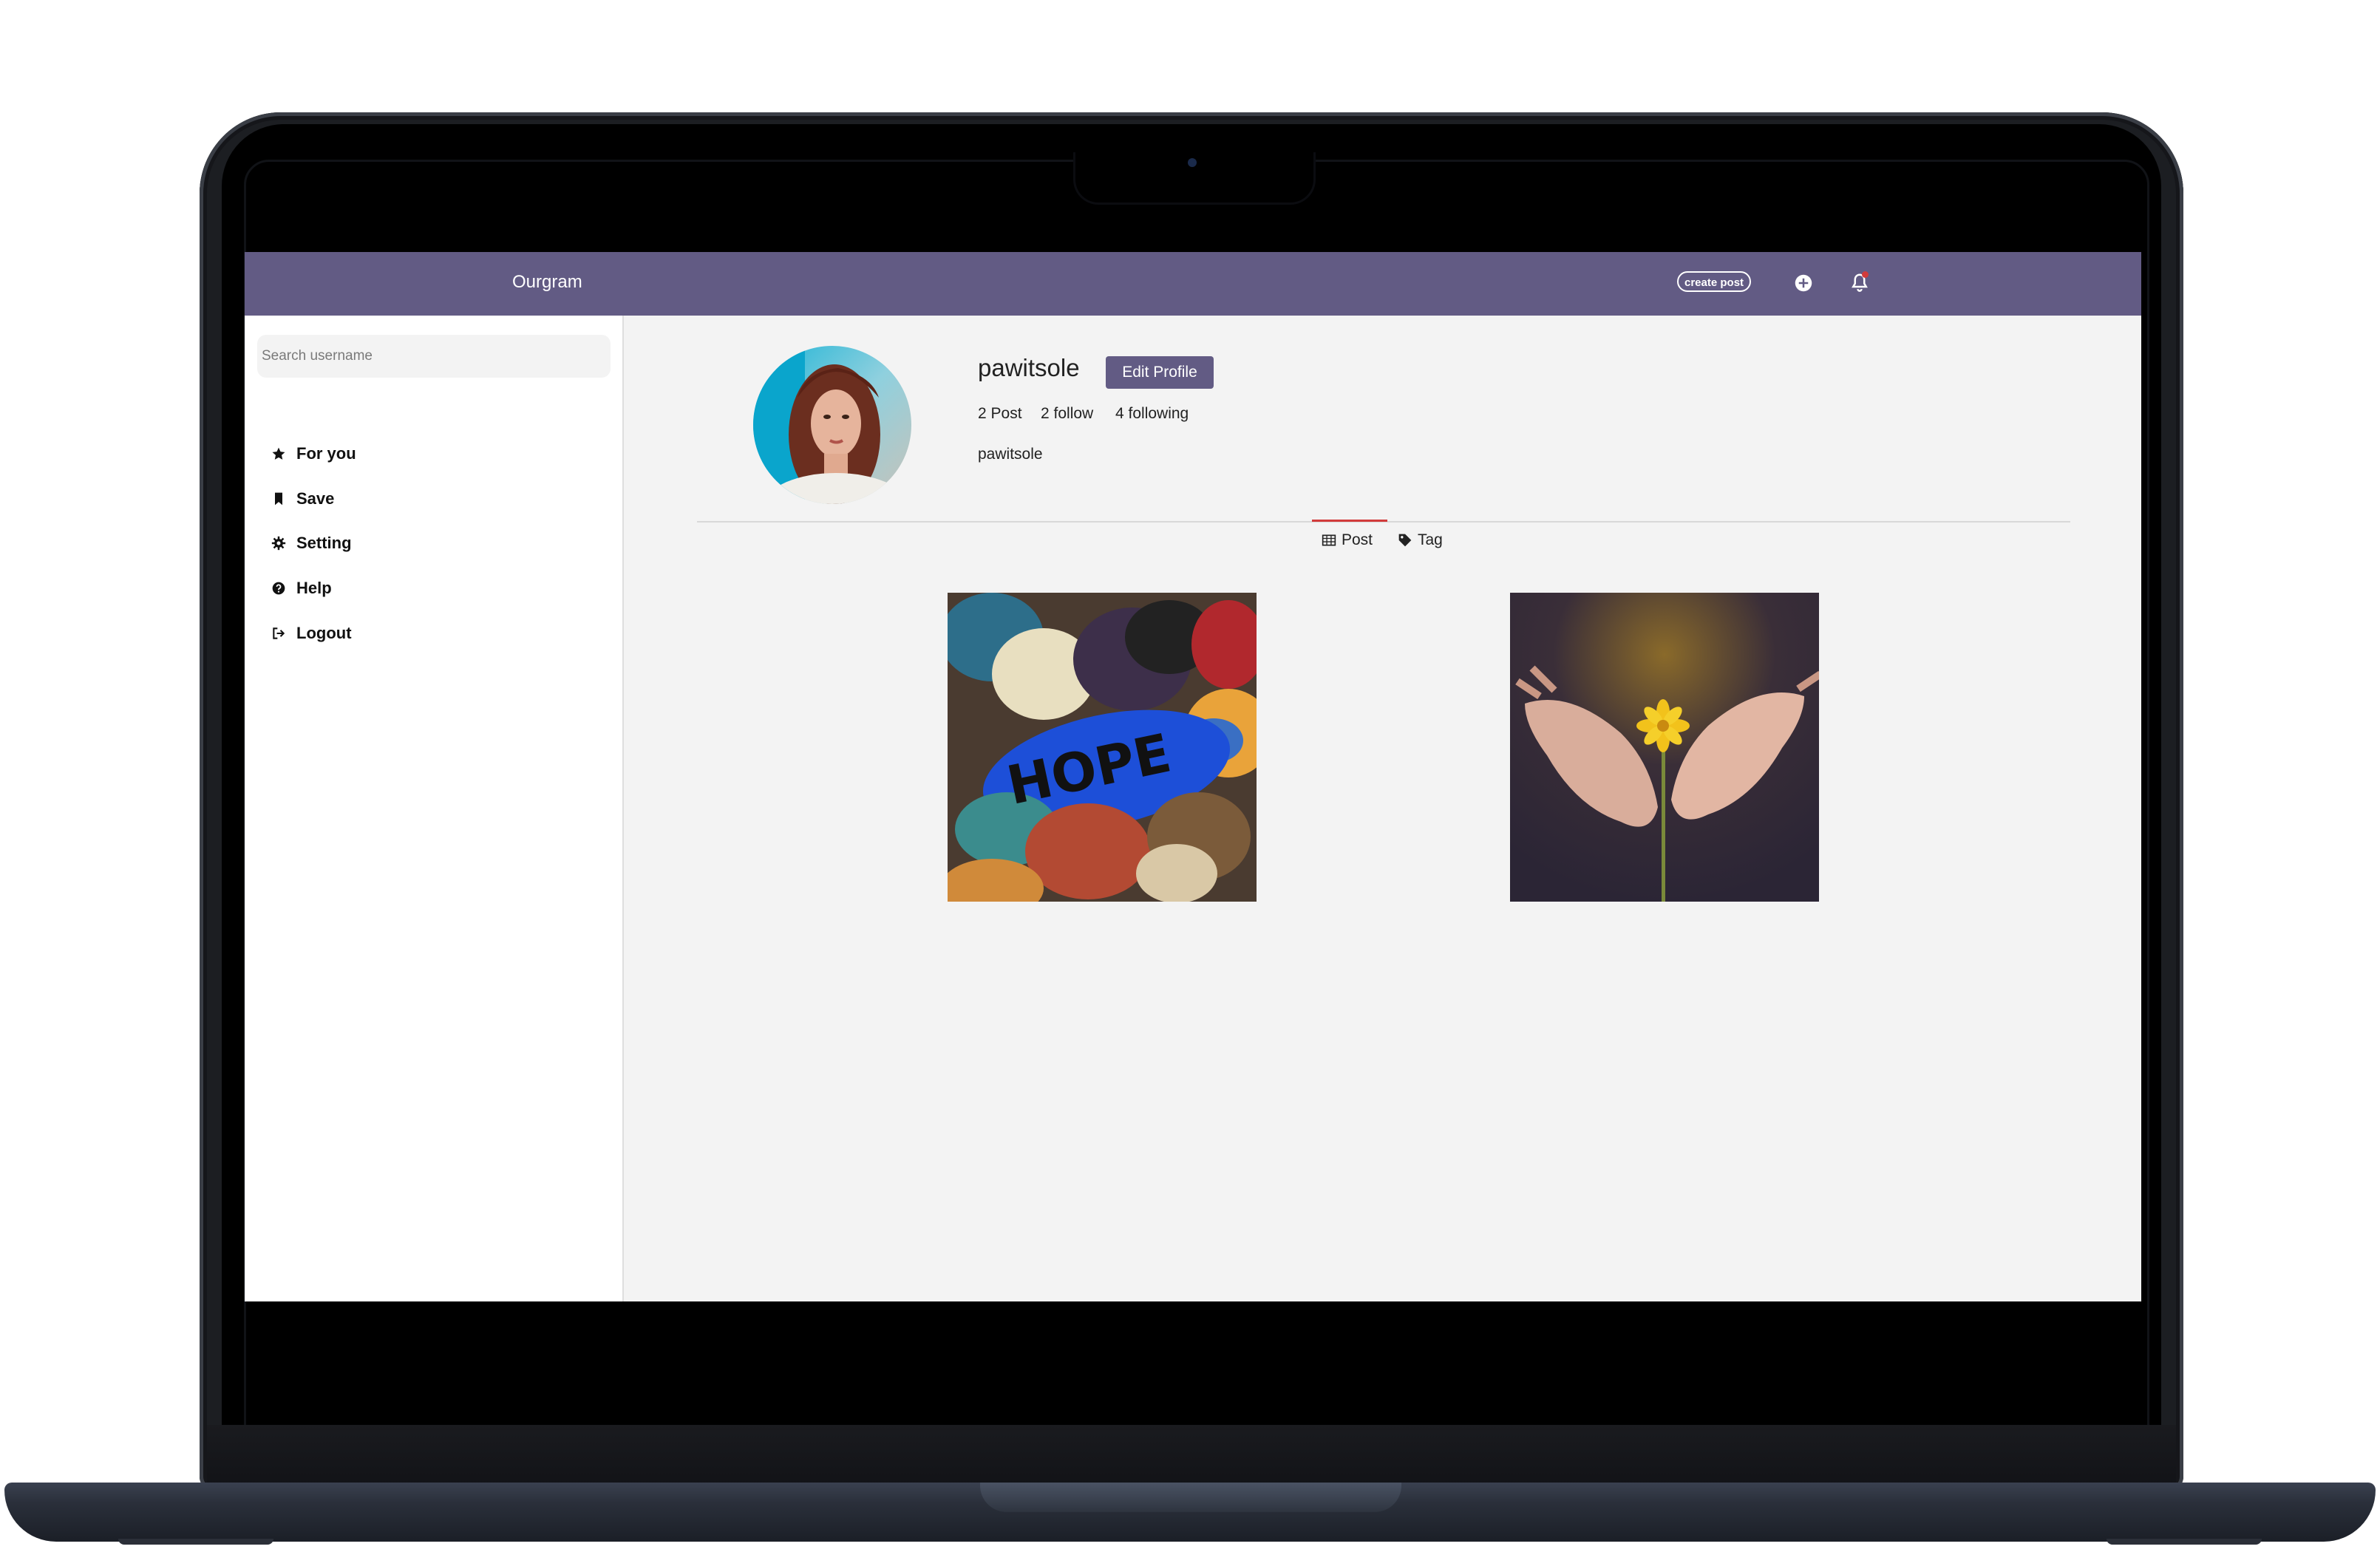 The image size is (2380, 1552). What do you see at coordinates (324, 633) in the screenshot?
I see `sidebar-item-label: Logout` at bounding box center [324, 633].